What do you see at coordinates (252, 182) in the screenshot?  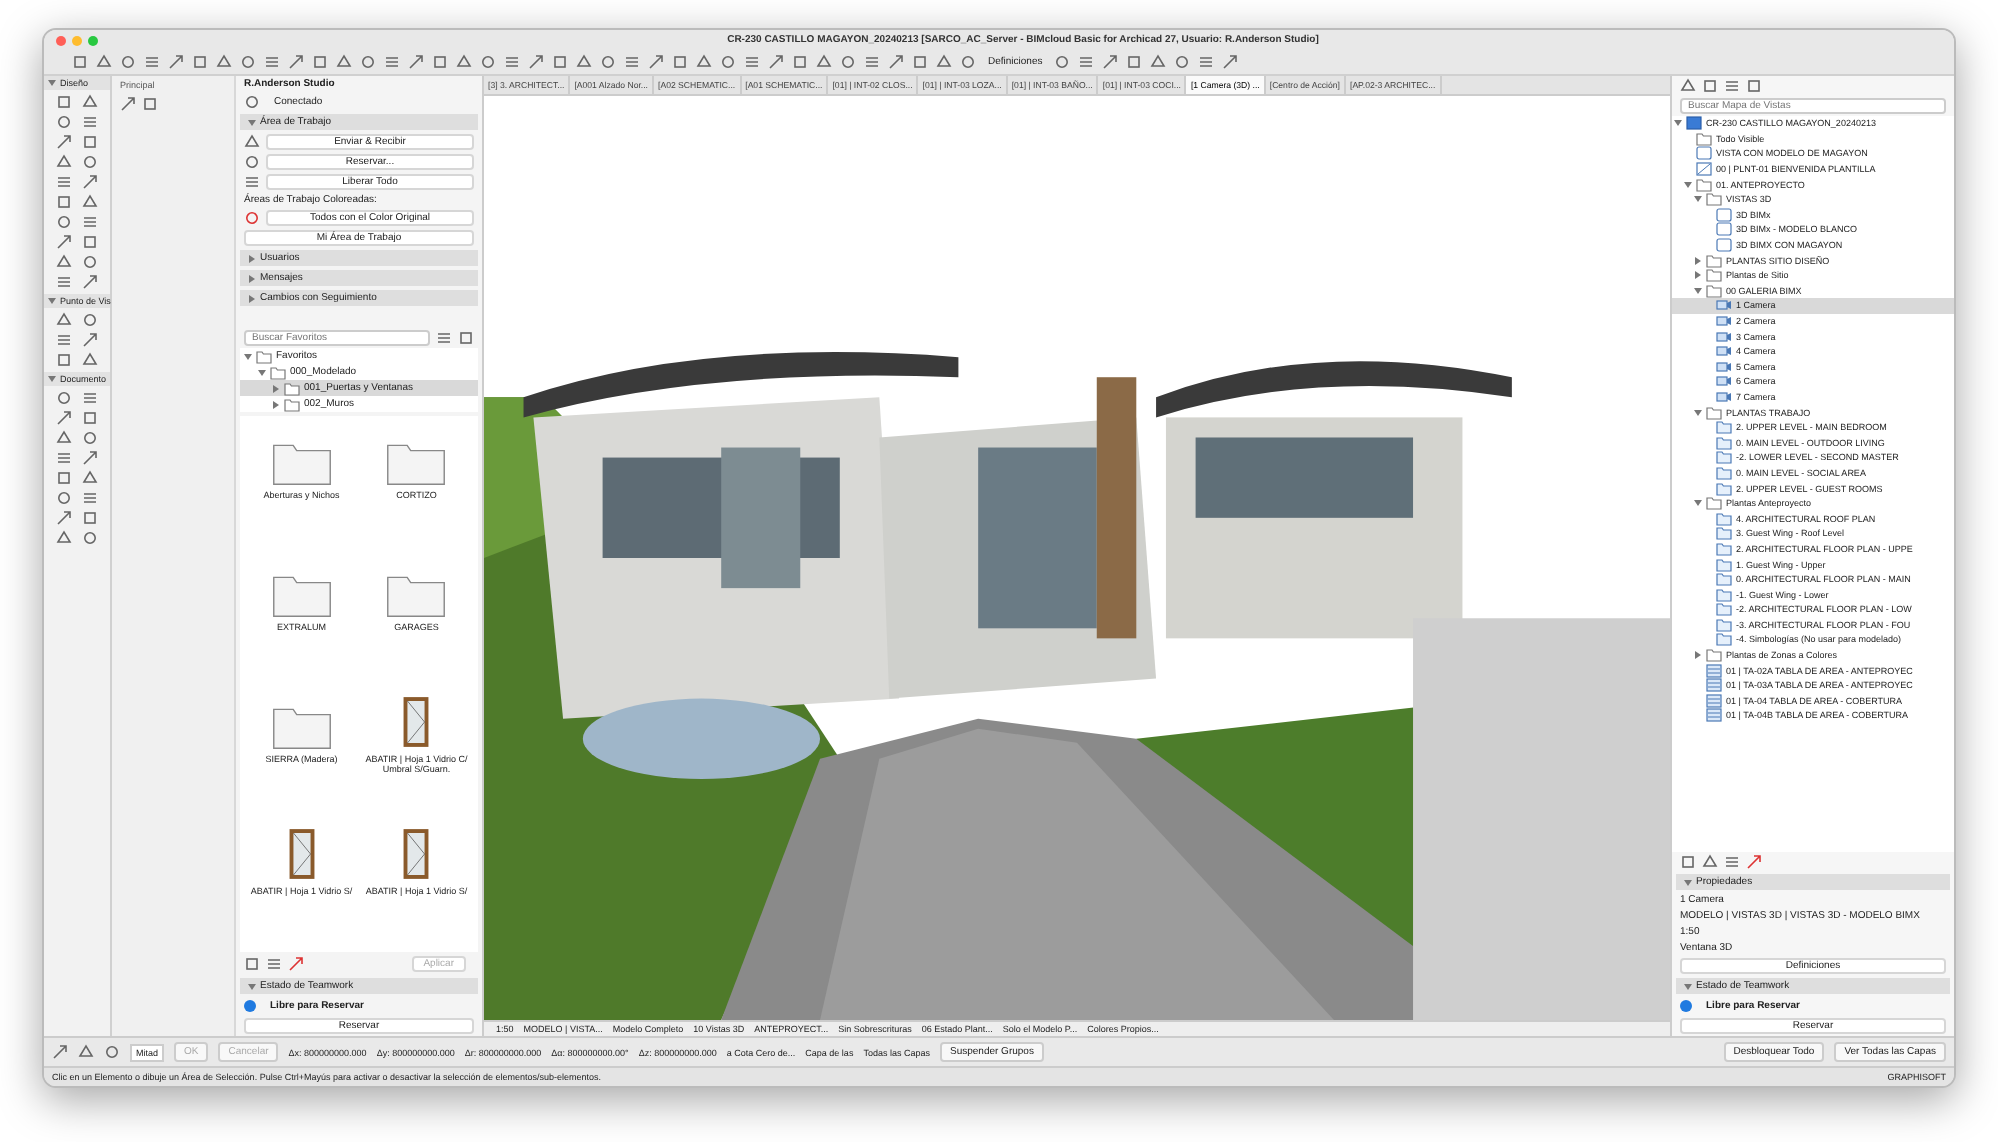 I see `action-icon` at bounding box center [252, 182].